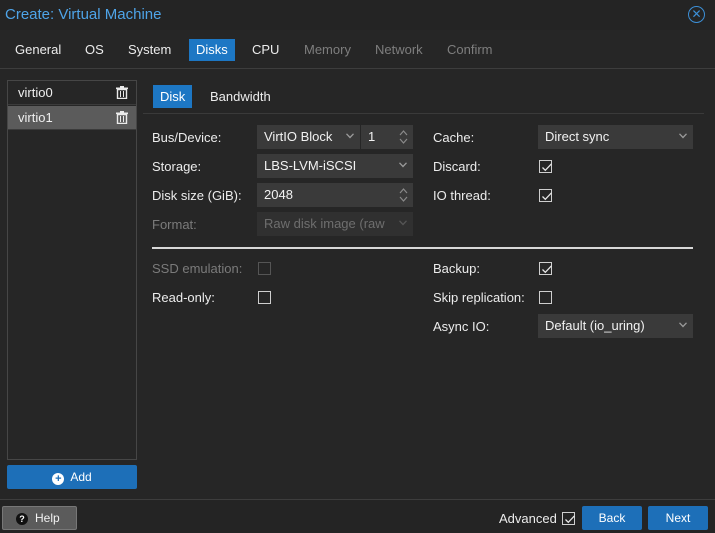 The height and width of the screenshot is (533, 715). What do you see at coordinates (177, 166) in the screenshot?
I see `storage-label: Storage:` at bounding box center [177, 166].